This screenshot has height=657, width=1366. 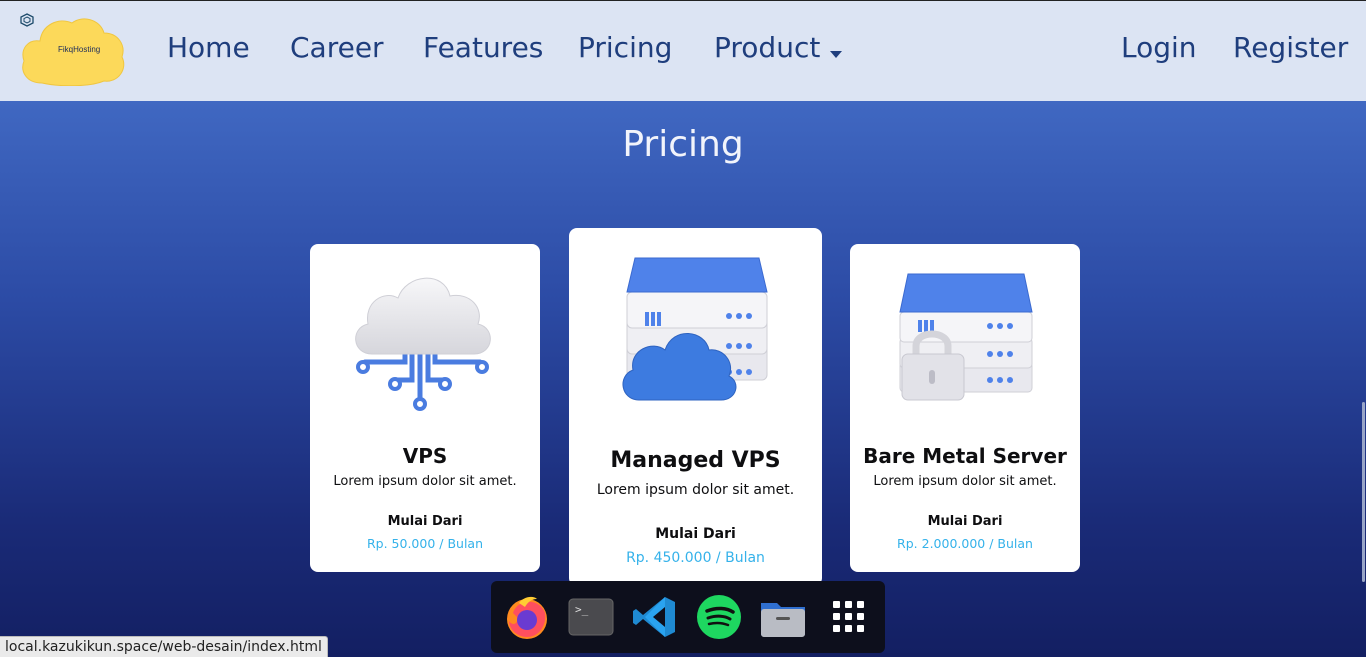 I want to click on nav-features-link: Features, so click(x=483, y=47).